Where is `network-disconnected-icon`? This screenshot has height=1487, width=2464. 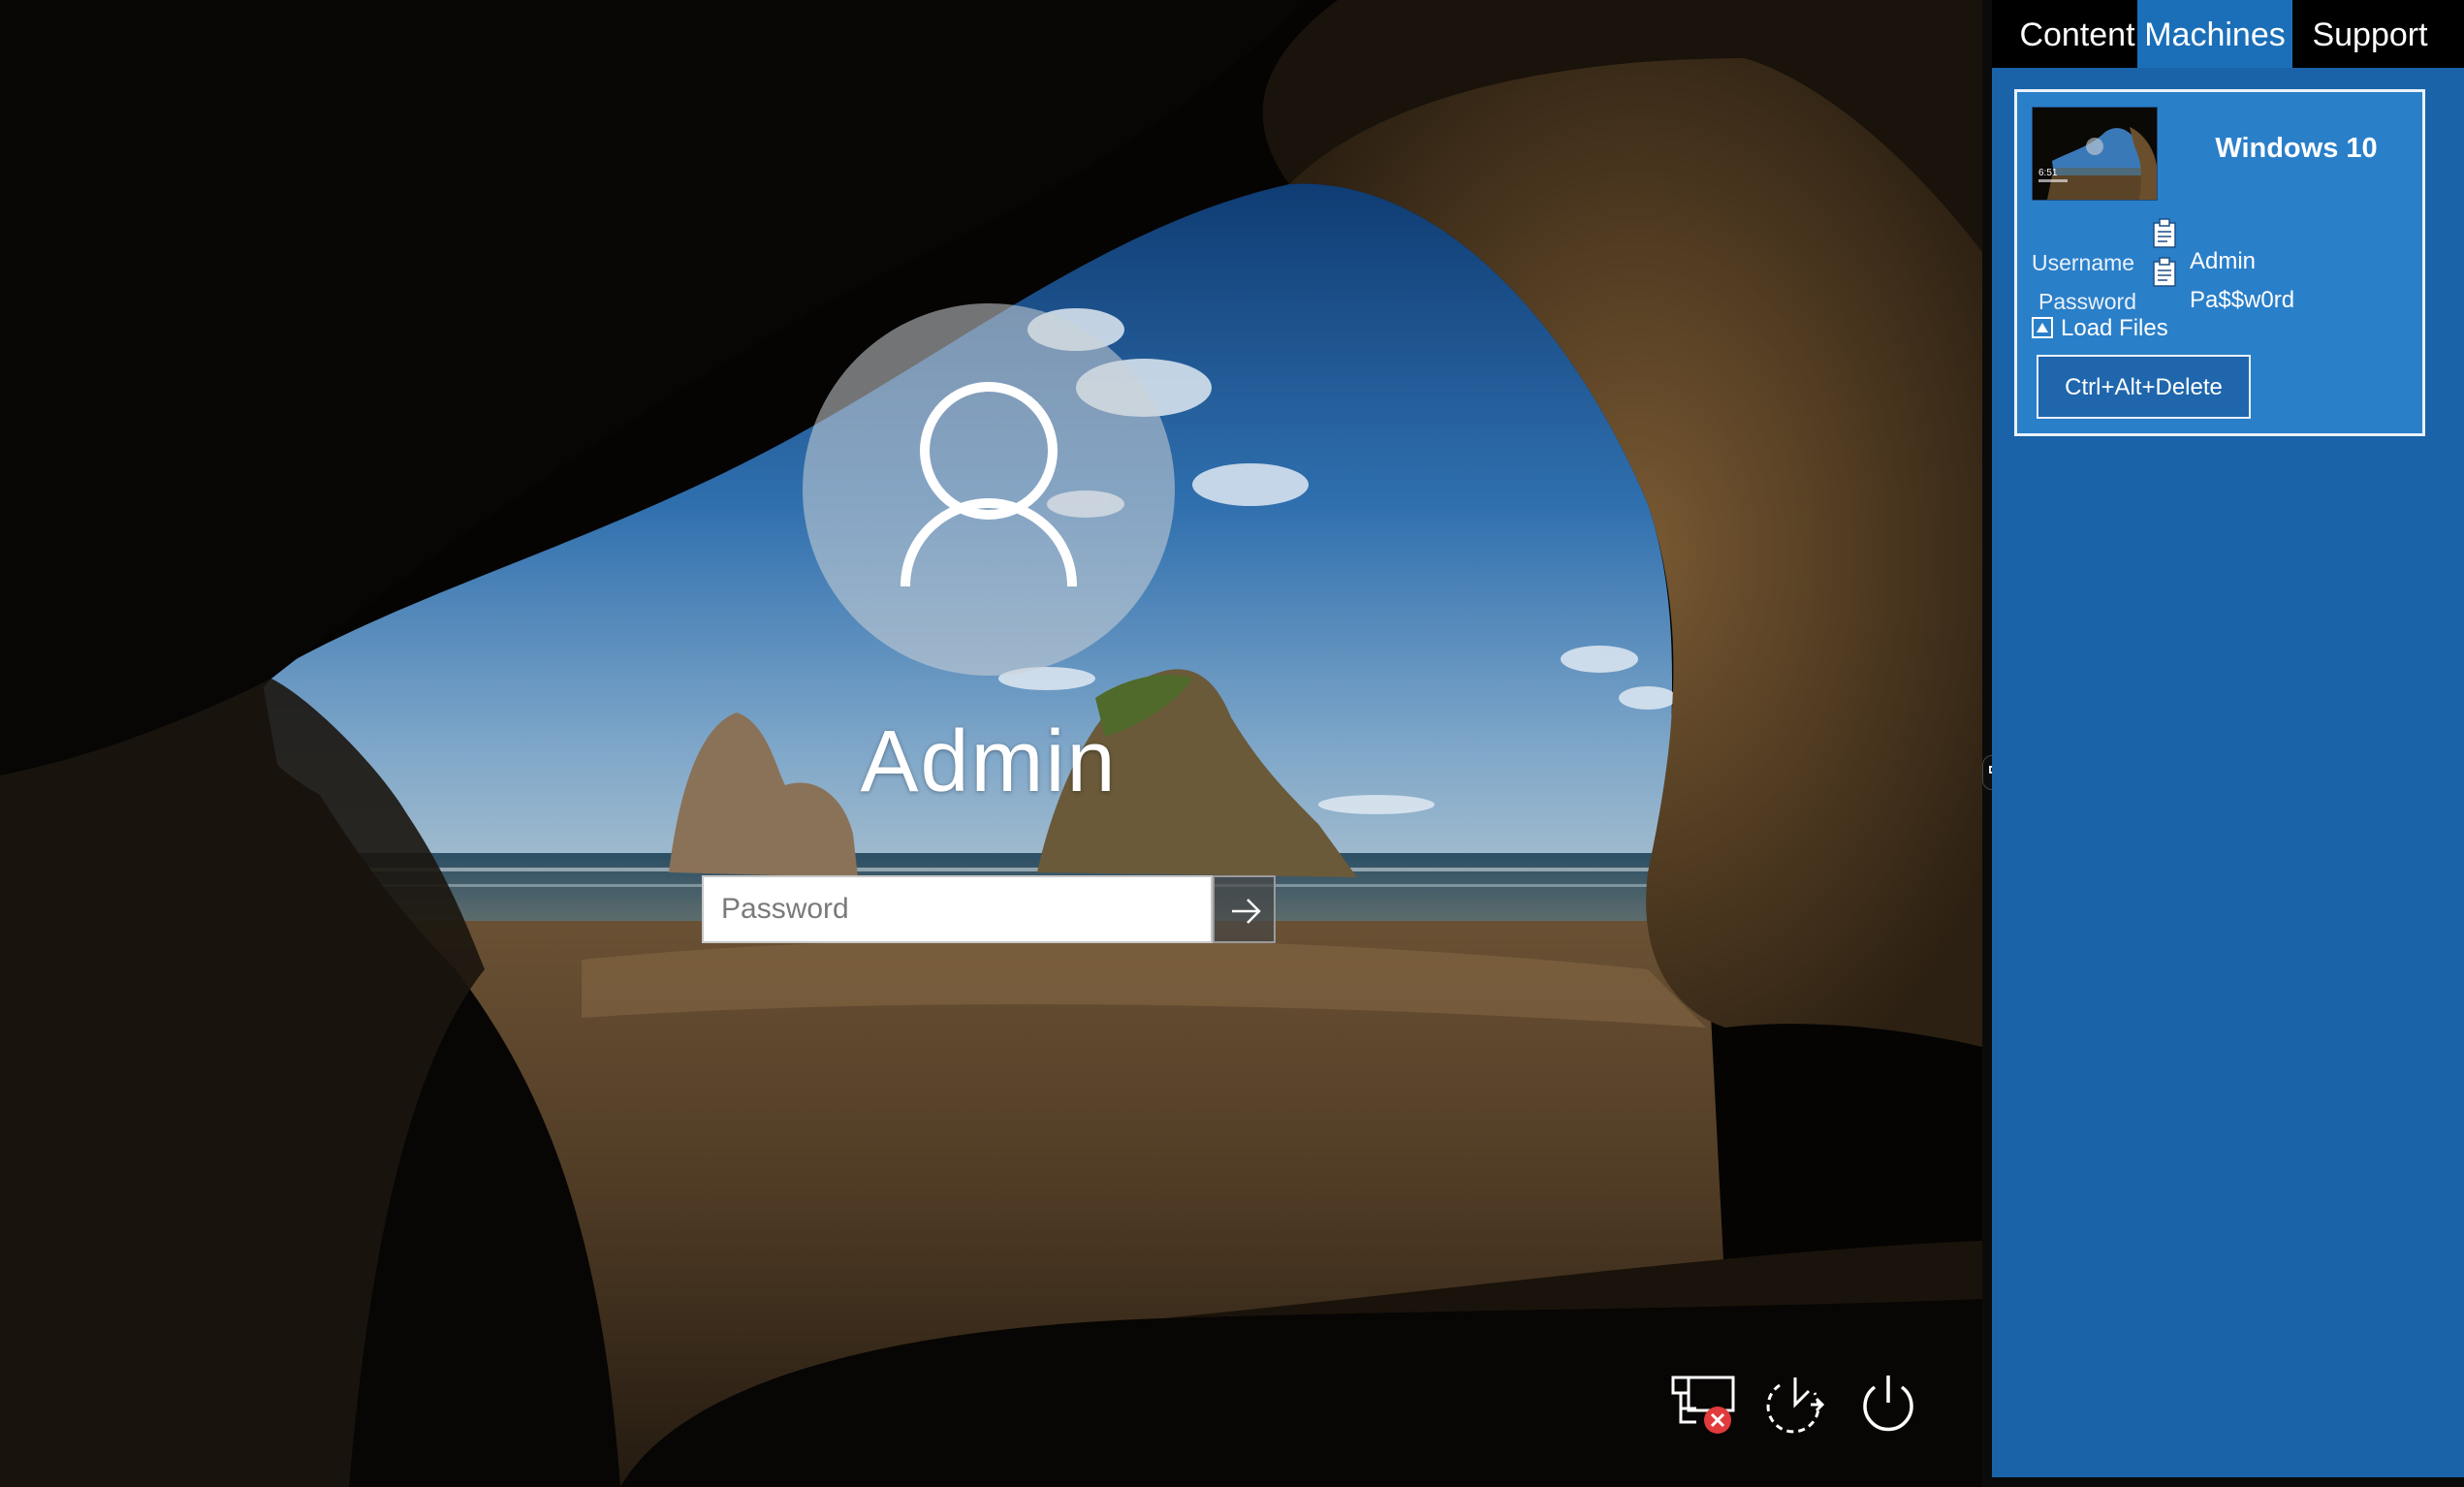
network-disconnected-icon is located at coordinates (1703, 1405).